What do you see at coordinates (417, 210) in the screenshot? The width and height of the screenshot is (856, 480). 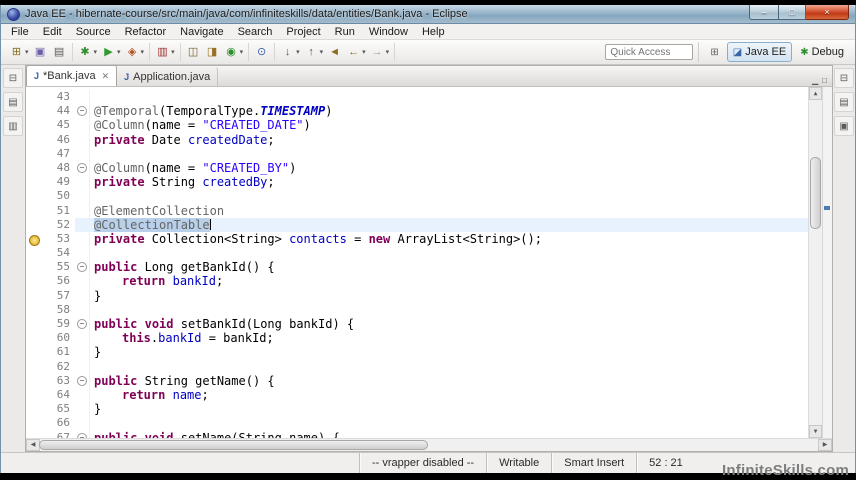 I see `code-line: 51 @ElementCollection` at bounding box center [417, 210].